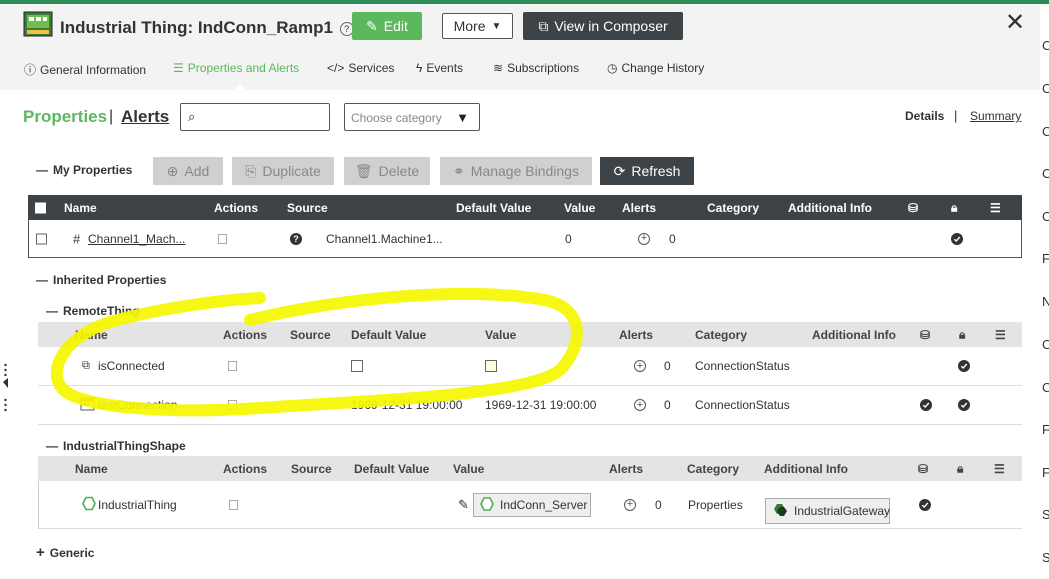 The image size is (1049, 579). I want to click on trash-icon: 🗑, so click(363, 170).